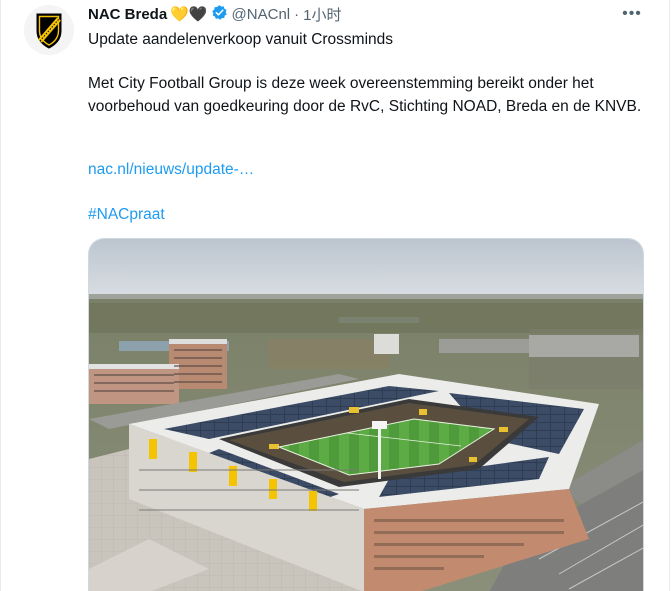 The width and height of the screenshot is (672, 591). Describe the element at coordinates (241, 39) in the screenshot. I see `tweet-text-line1: Update aandelenverkoop vanuit Crossminds` at that location.